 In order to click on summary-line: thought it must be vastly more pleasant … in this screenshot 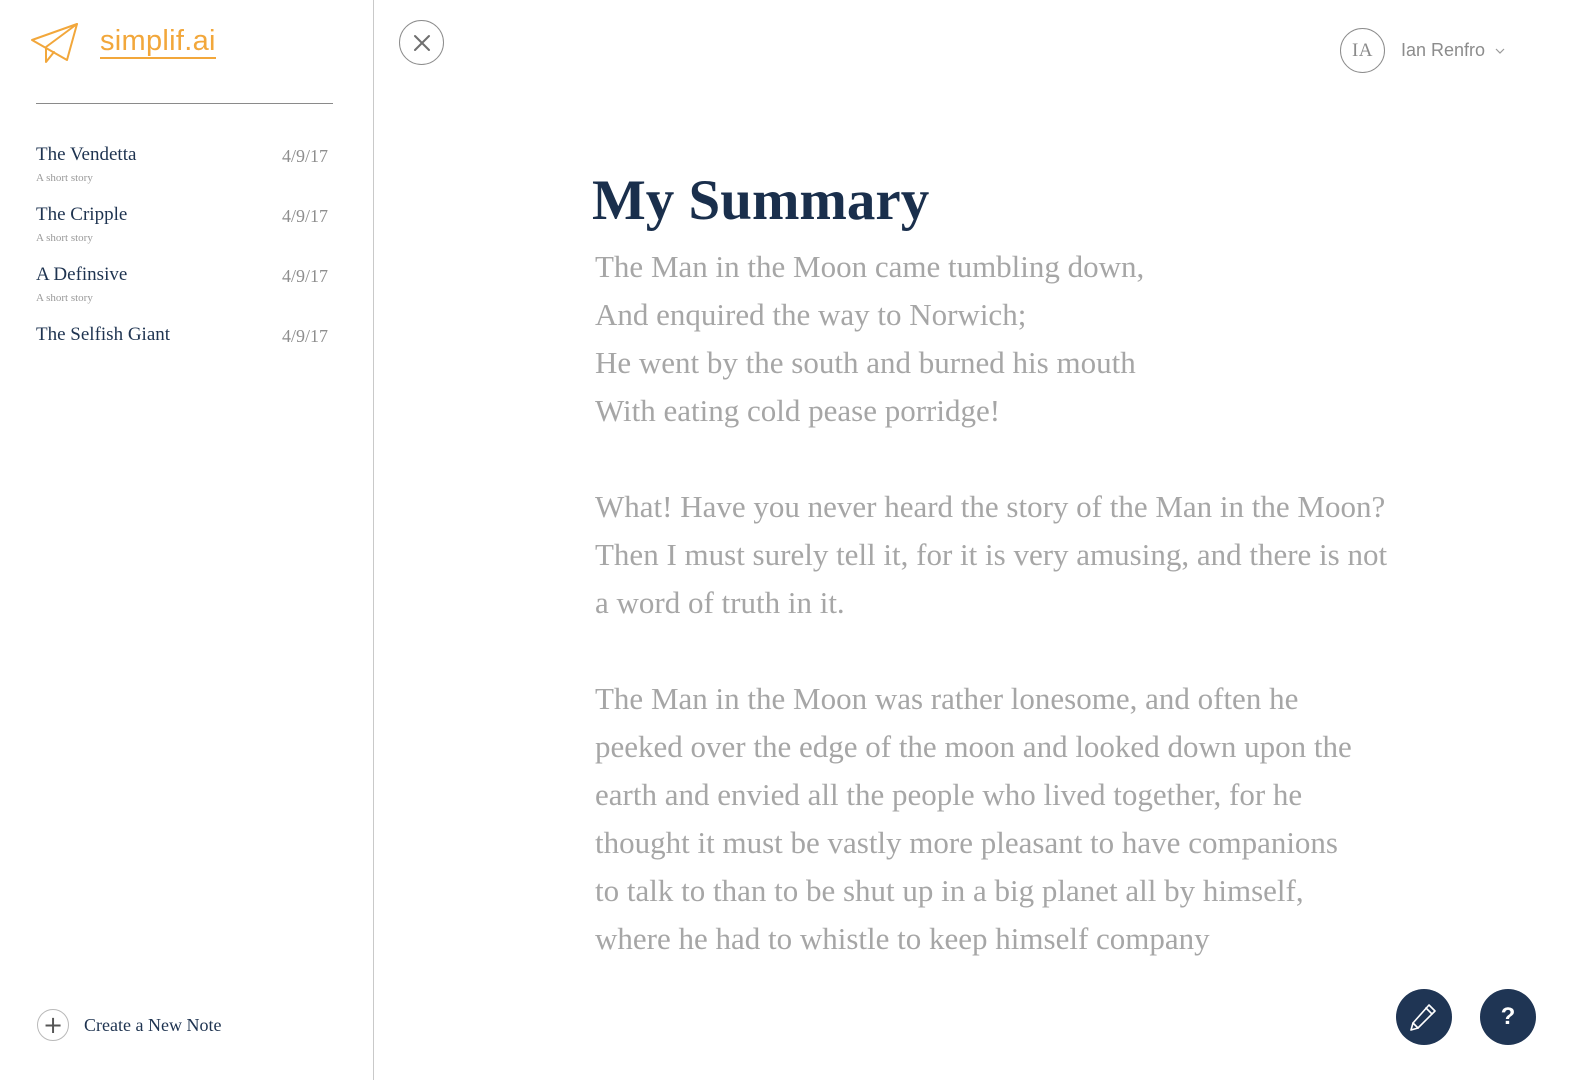, I will do `click(967, 842)`.